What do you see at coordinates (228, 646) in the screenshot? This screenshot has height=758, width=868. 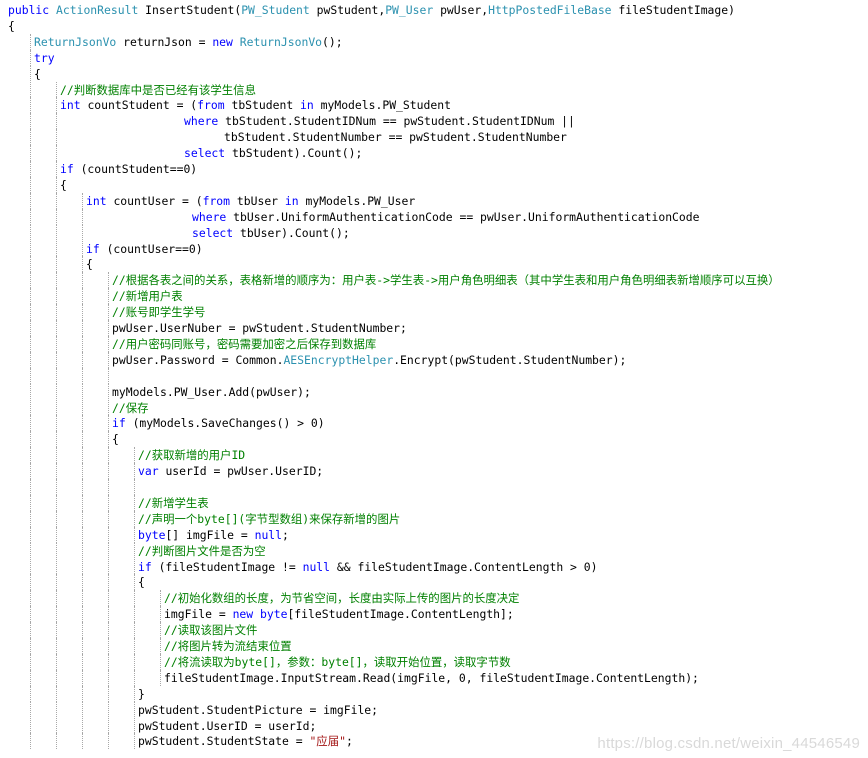 I see `code-line: //将图片转为流结束位置` at bounding box center [228, 646].